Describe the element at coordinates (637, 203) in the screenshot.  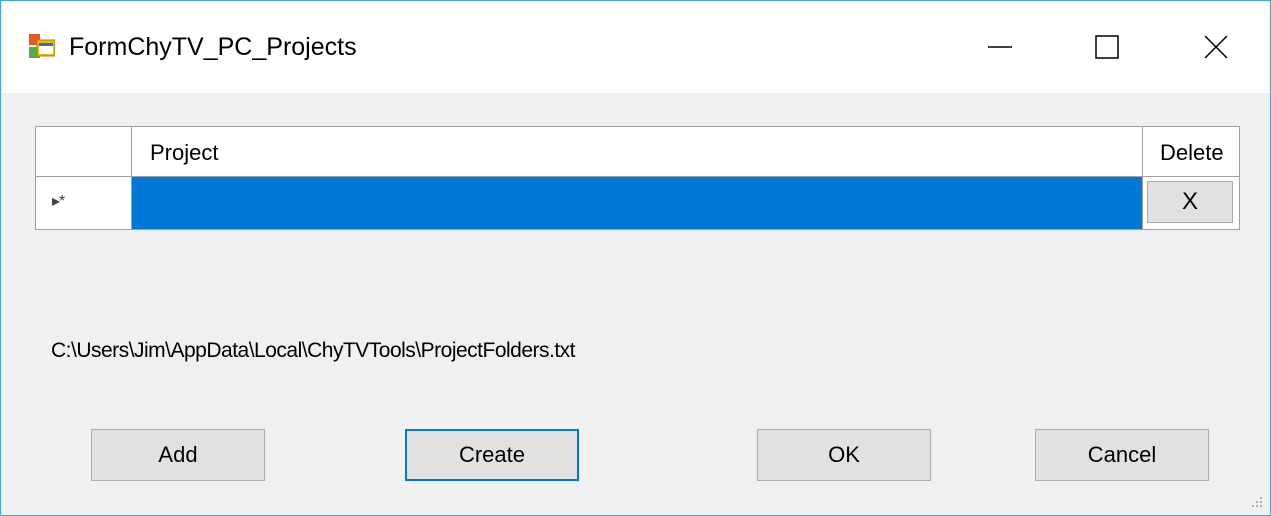
I see `project-cell` at that location.